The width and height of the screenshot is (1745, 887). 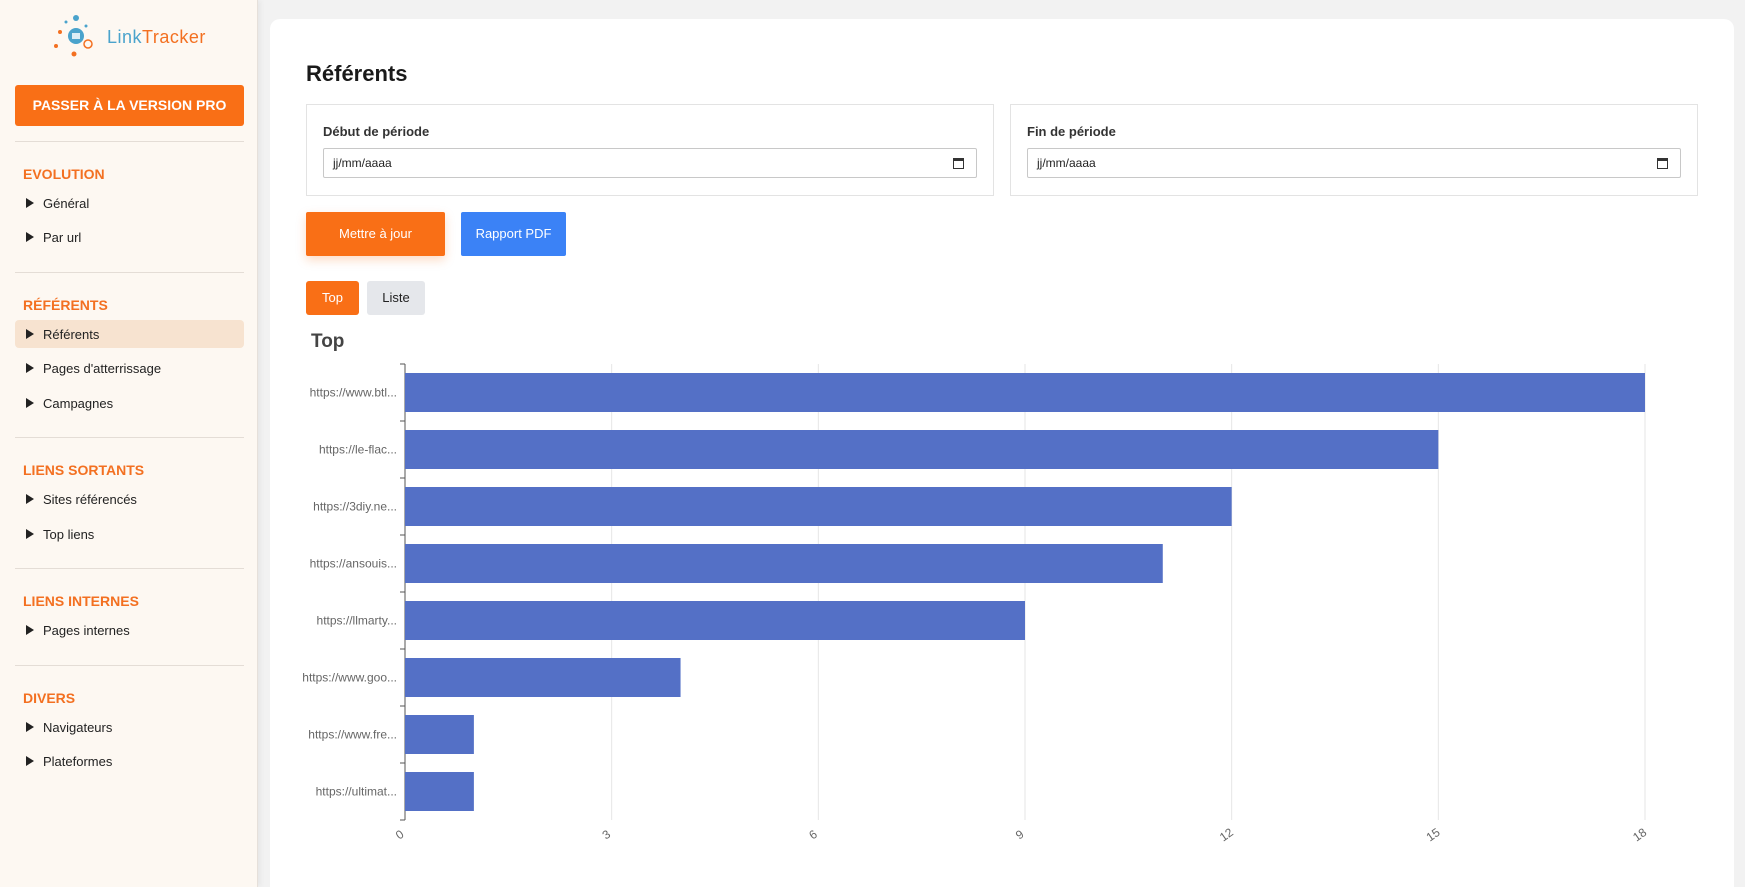 What do you see at coordinates (129, 203) in the screenshot?
I see `sidebar-item-general: Général` at bounding box center [129, 203].